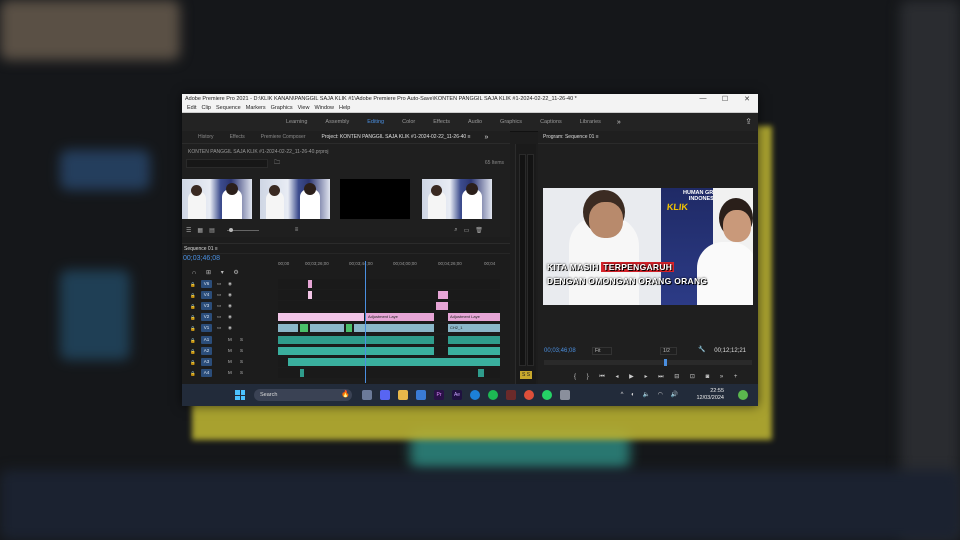 The width and height of the screenshot is (960, 540). Describe the element at coordinates (242, 229) in the screenshot. I see `thumbnail-size-slider` at that location.